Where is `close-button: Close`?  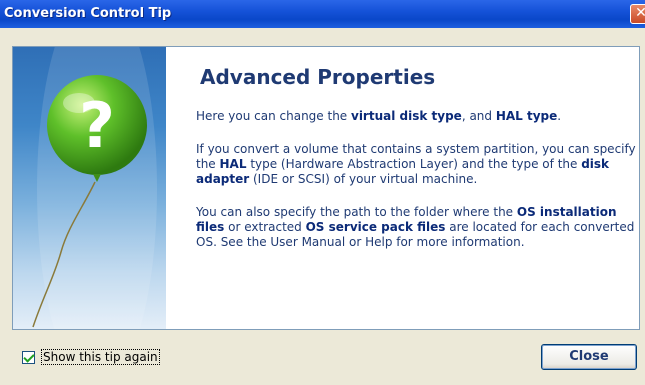
close-button: Close is located at coordinates (589, 357).